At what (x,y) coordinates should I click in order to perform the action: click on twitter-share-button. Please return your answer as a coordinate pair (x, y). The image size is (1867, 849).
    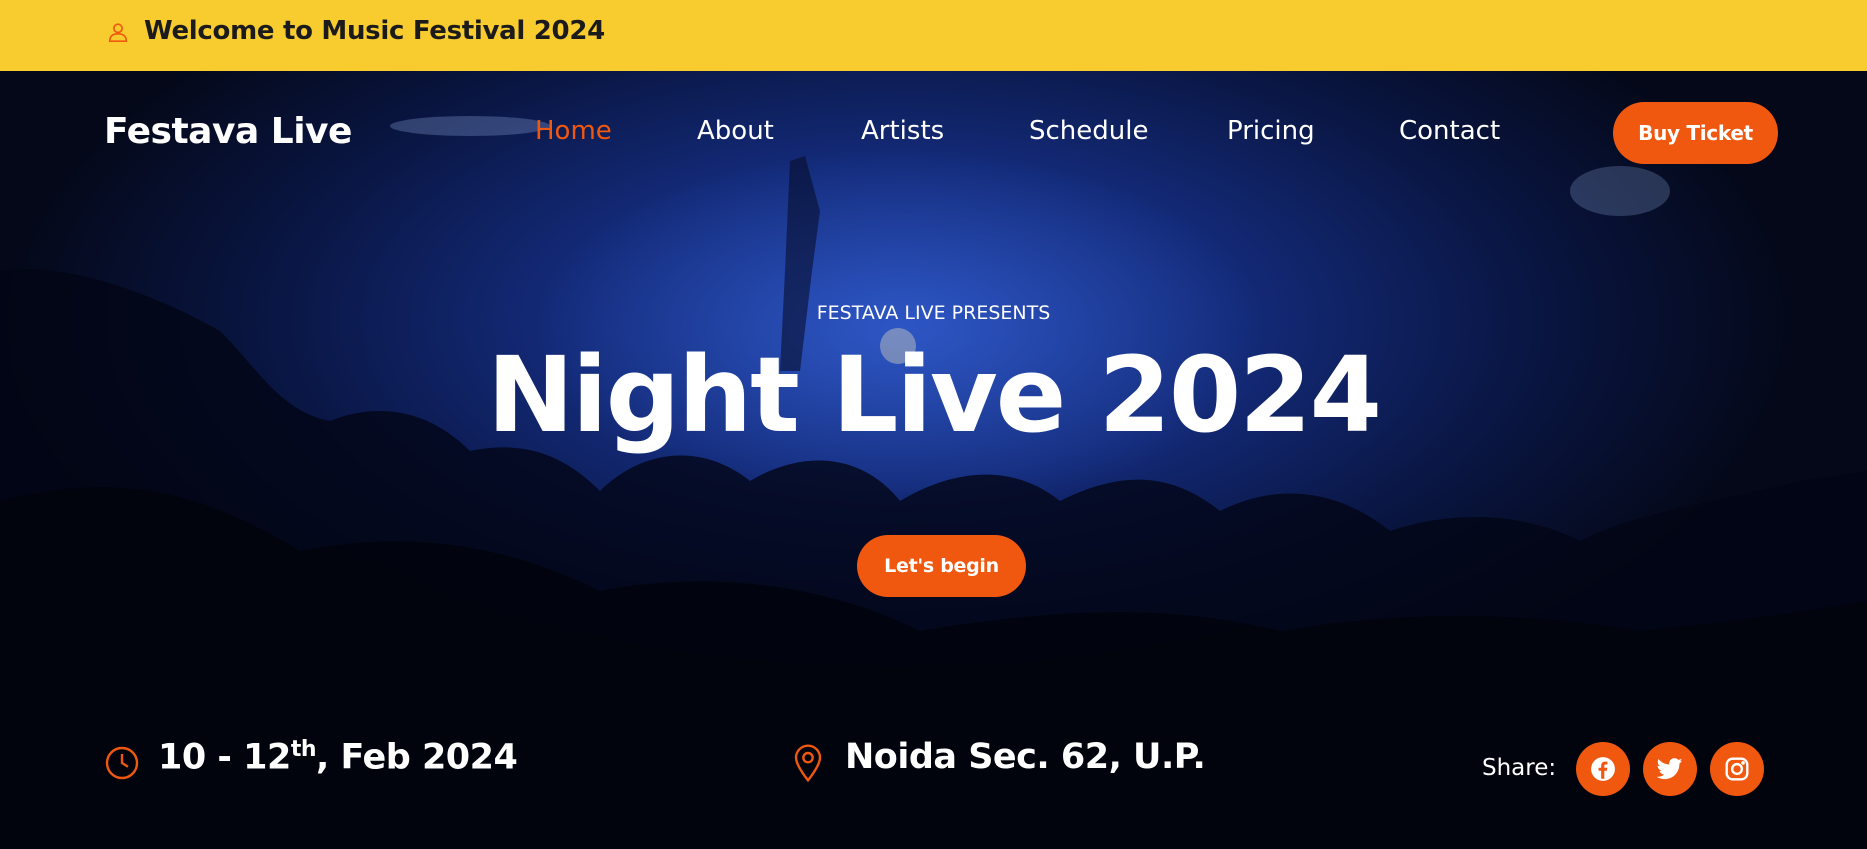
    Looking at the image, I should click on (1670, 769).